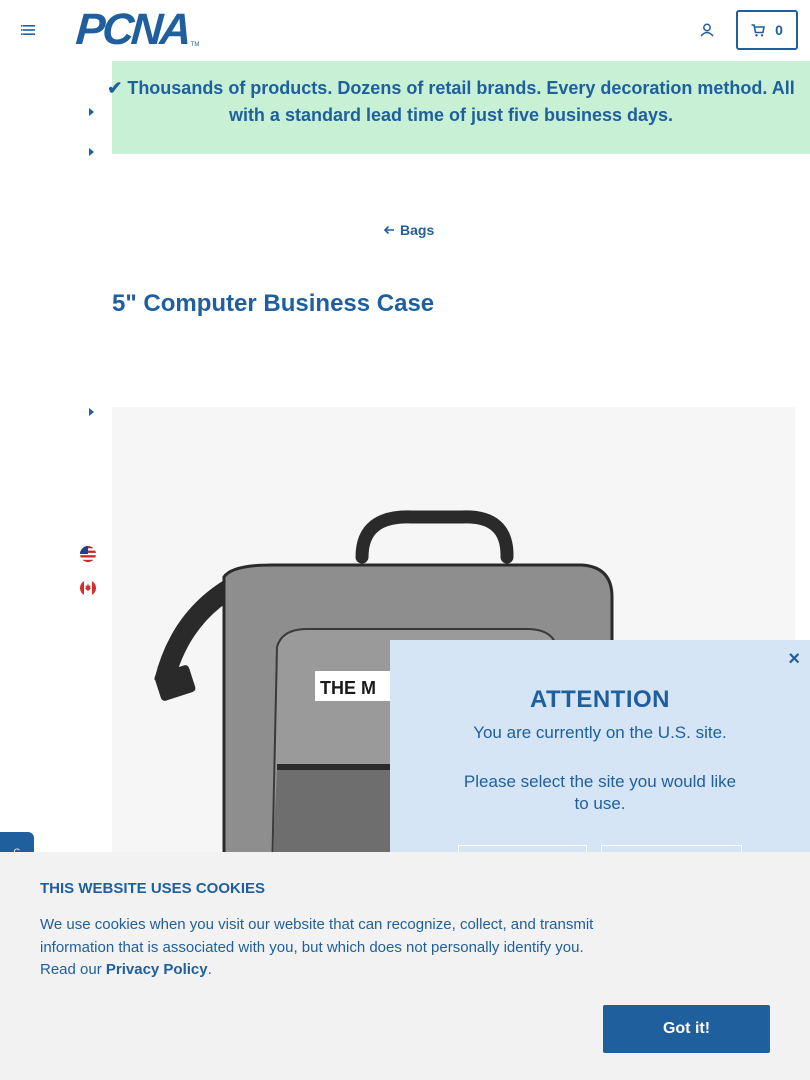 The image size is (810, 1080). I want to click on accept-cookies-button: Got it!, so click(686, 1029).